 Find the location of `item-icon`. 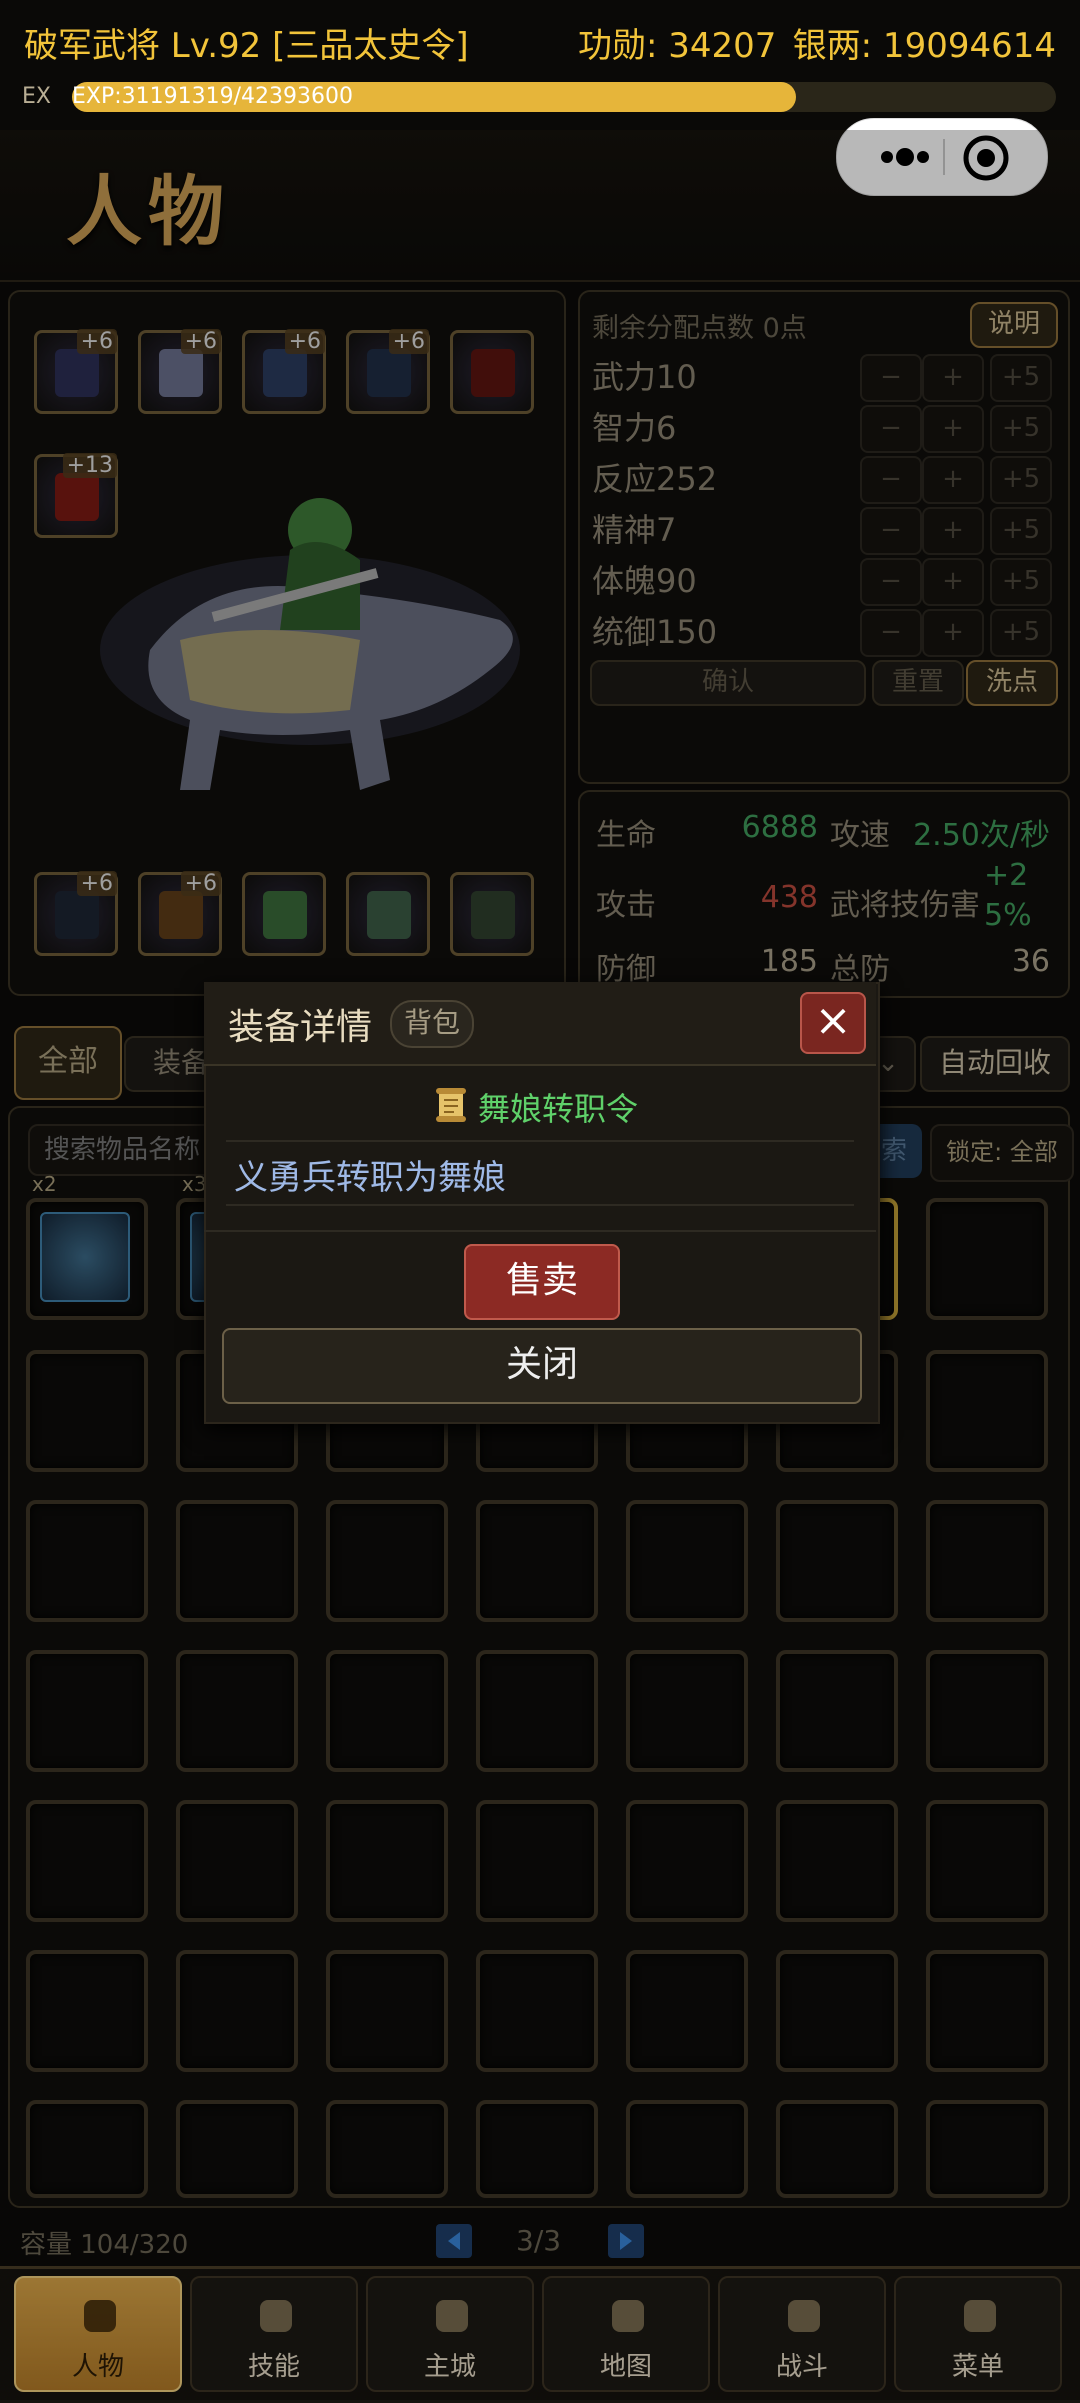

item-icon is located at coordinates (451, 1105).